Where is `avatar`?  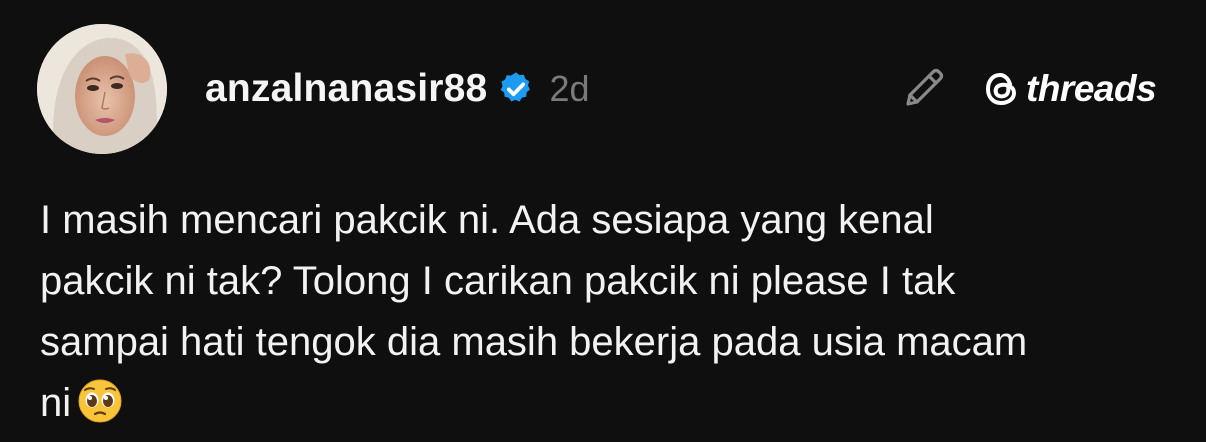 avatar is located at coordinates (102, 89).